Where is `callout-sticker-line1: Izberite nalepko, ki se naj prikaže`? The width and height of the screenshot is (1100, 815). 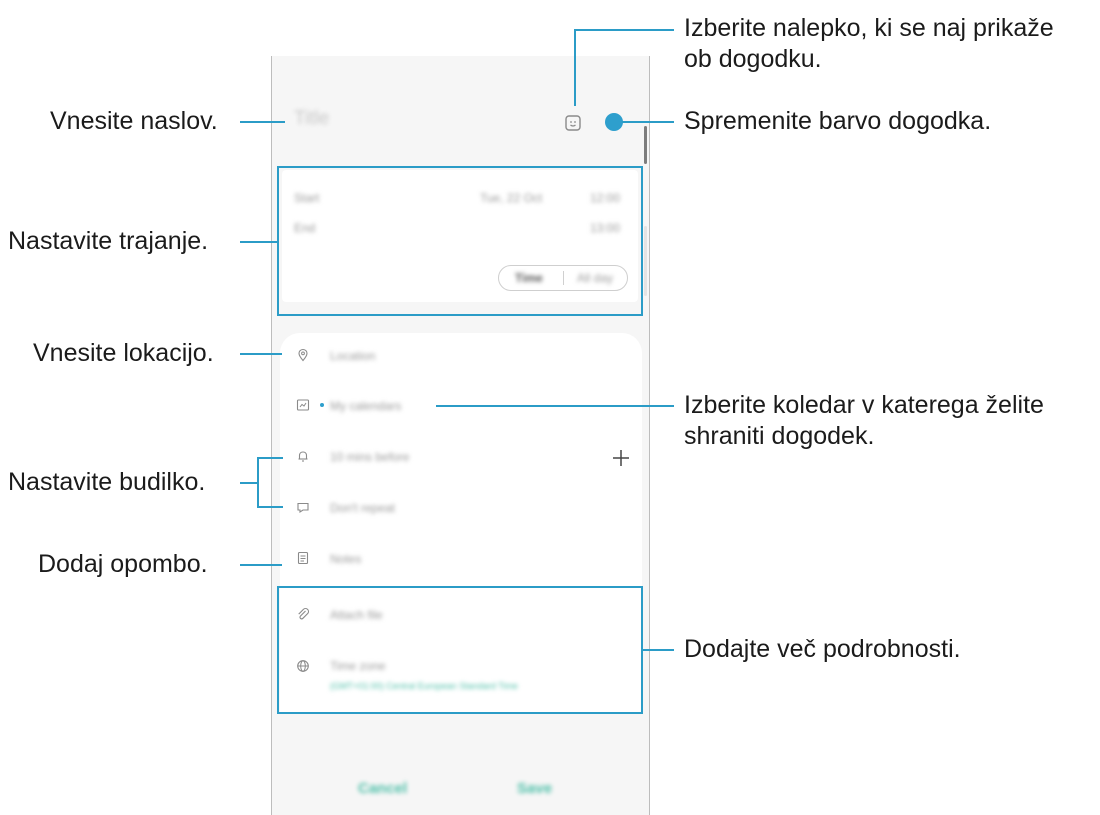
callout-sticker-line1: Izberite nalepko, ki se naj prikaže is located at coordinates (869, 28).